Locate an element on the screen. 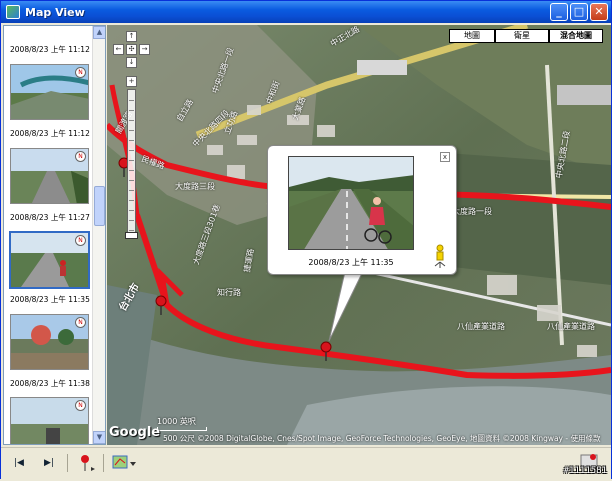 Image resolution: width=612 pixels, height=481 pixels. zoom-in-icon: + is located at coordinates (131, 81).